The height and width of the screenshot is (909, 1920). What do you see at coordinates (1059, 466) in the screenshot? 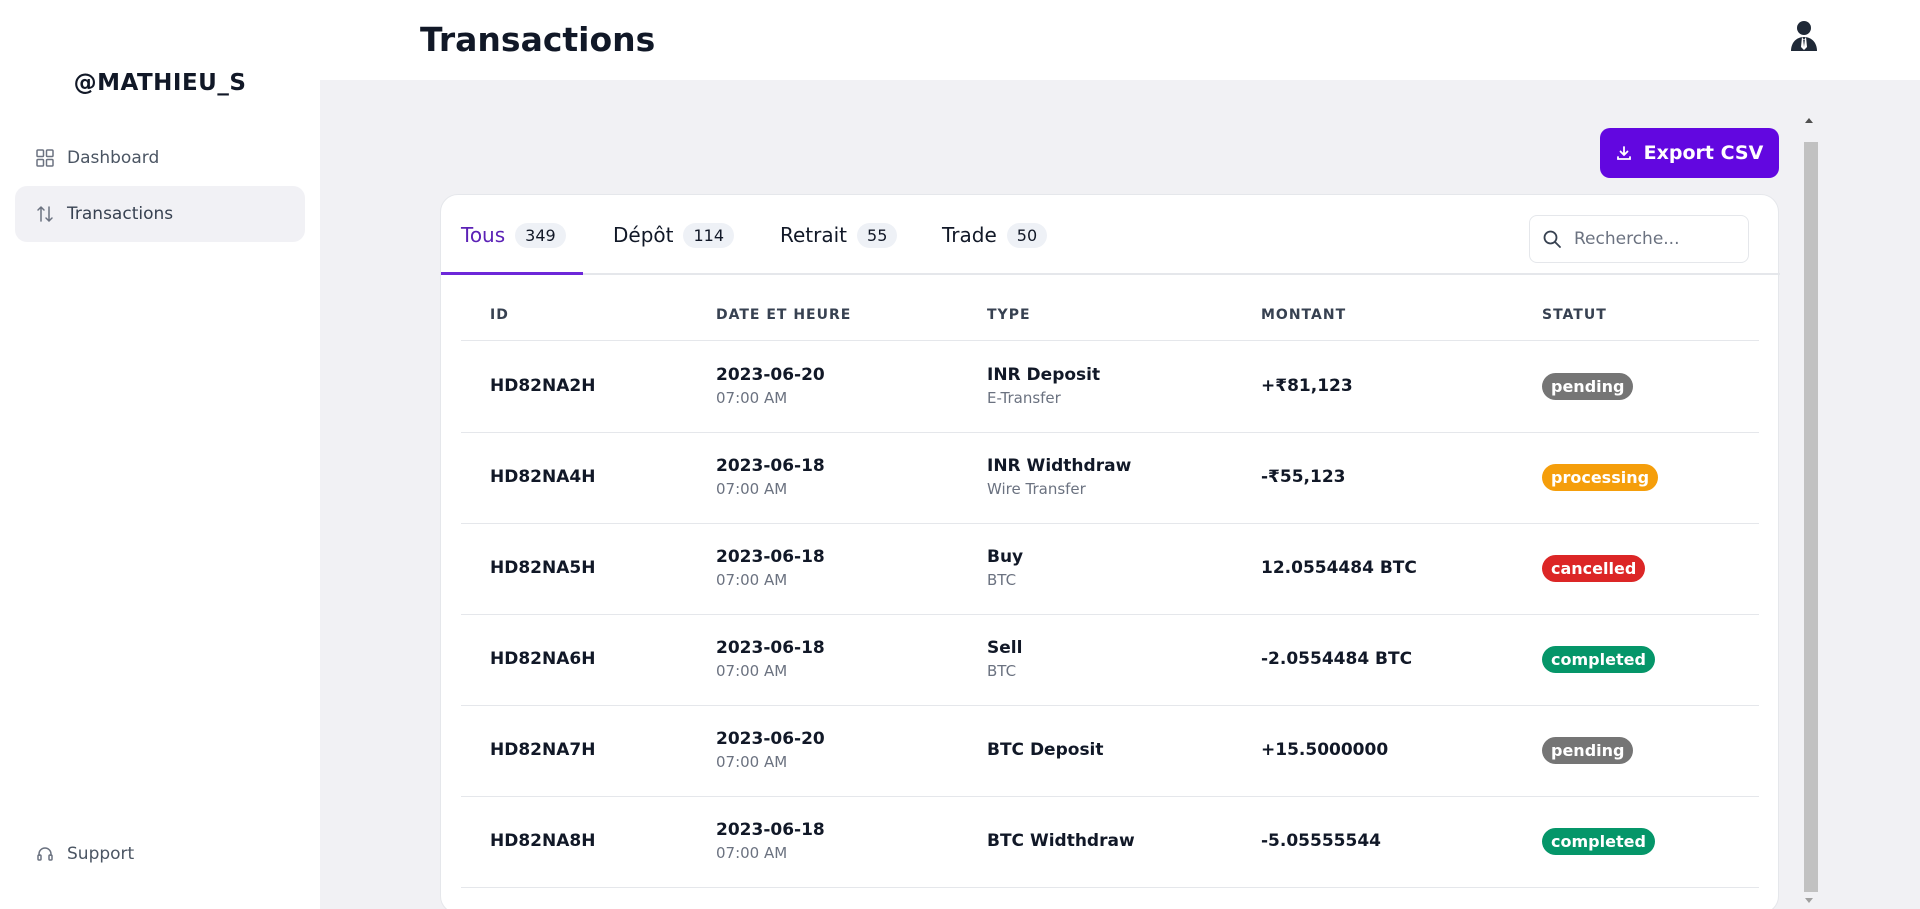
I see `transaction-type-label: INR Widthdraw` at bounding box center [1059, 466].